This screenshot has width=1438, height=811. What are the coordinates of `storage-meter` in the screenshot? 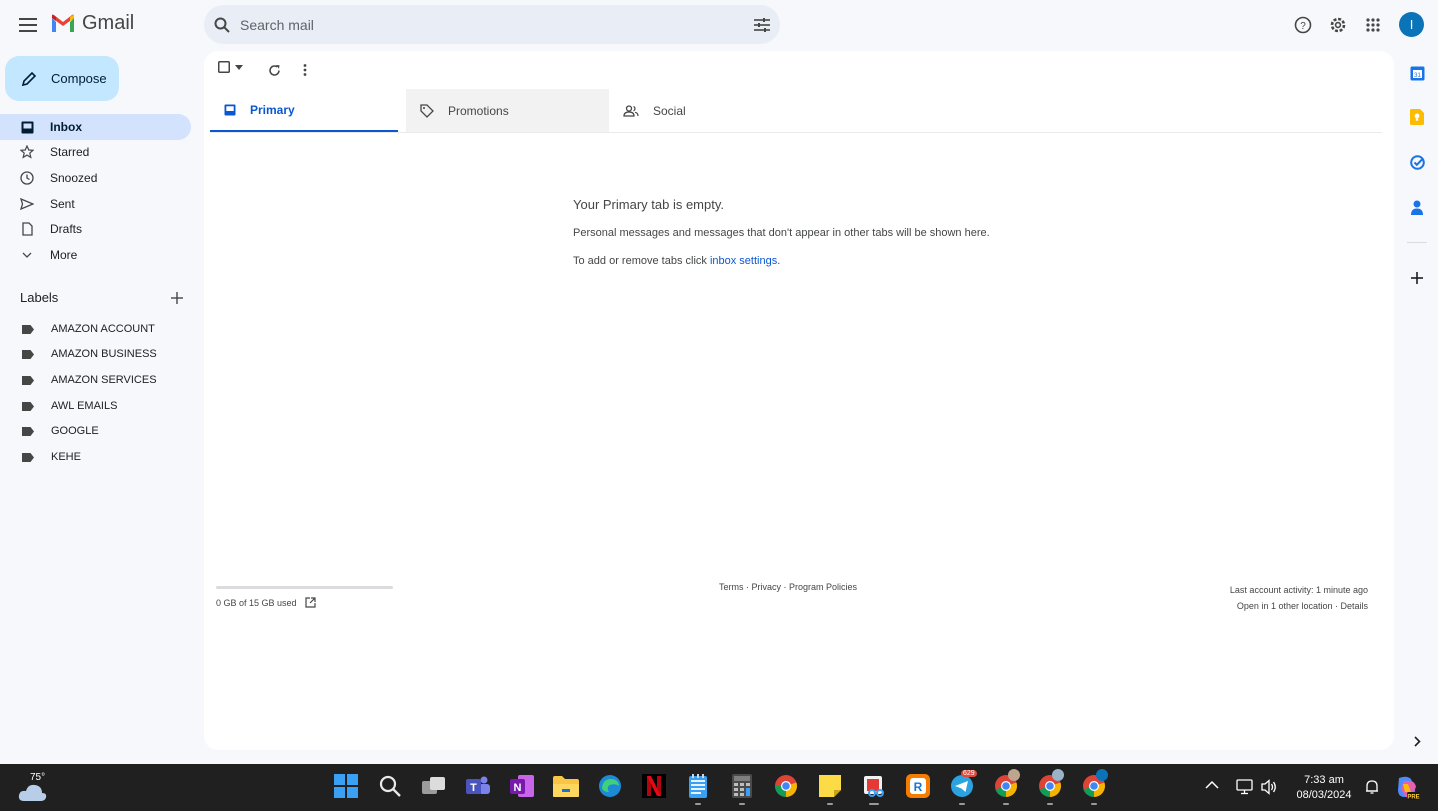 It's located at (304, 587).